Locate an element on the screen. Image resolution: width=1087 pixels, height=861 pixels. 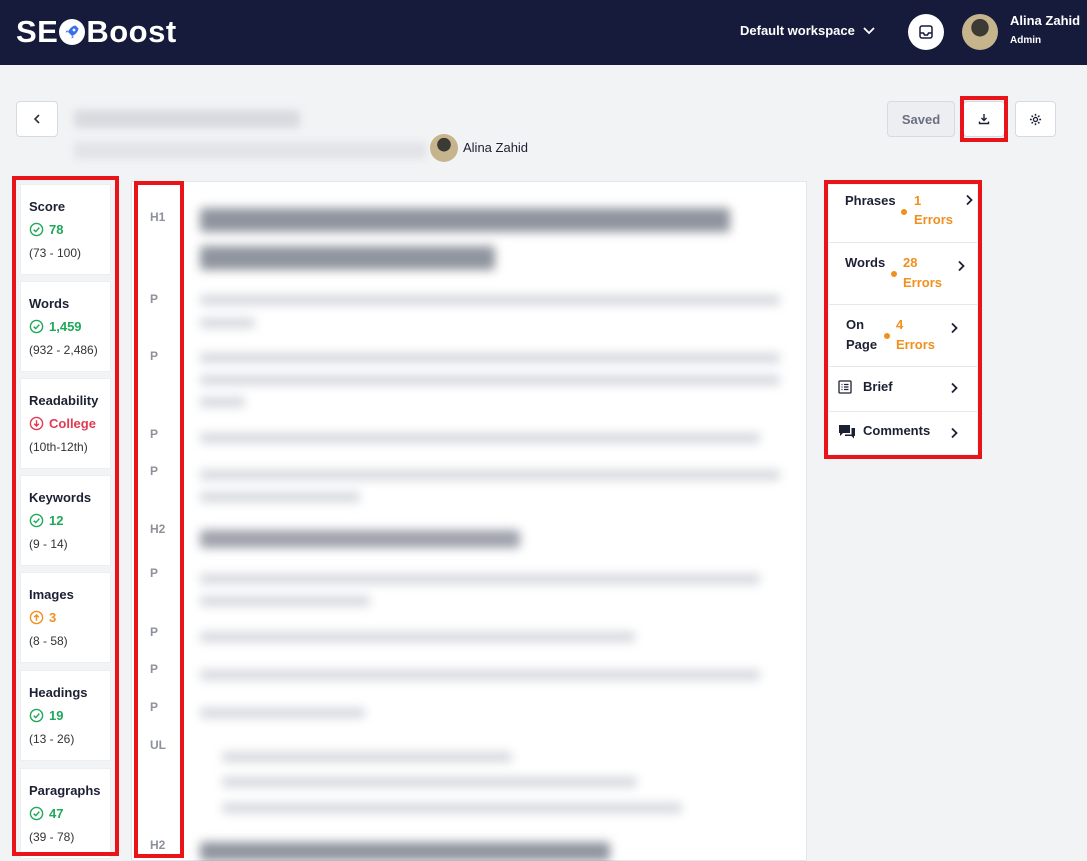
user-name: Alina Zahid is located at coordinates (1045, 20).